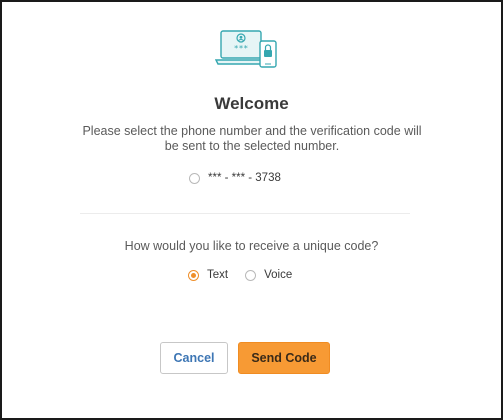 This screenshot has width=503, height=420. I want to click on method-label-voice: Voice, so click(278, 275).